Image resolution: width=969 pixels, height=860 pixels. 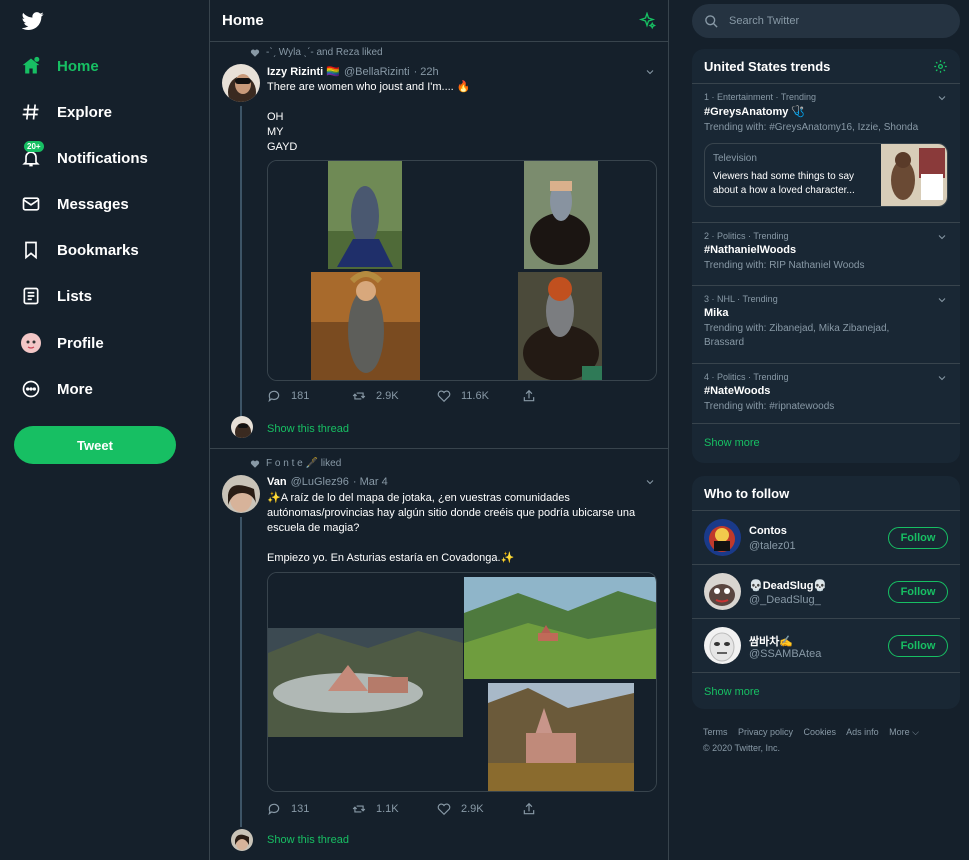 I want to click on search-input, so click(x=834, y=21).